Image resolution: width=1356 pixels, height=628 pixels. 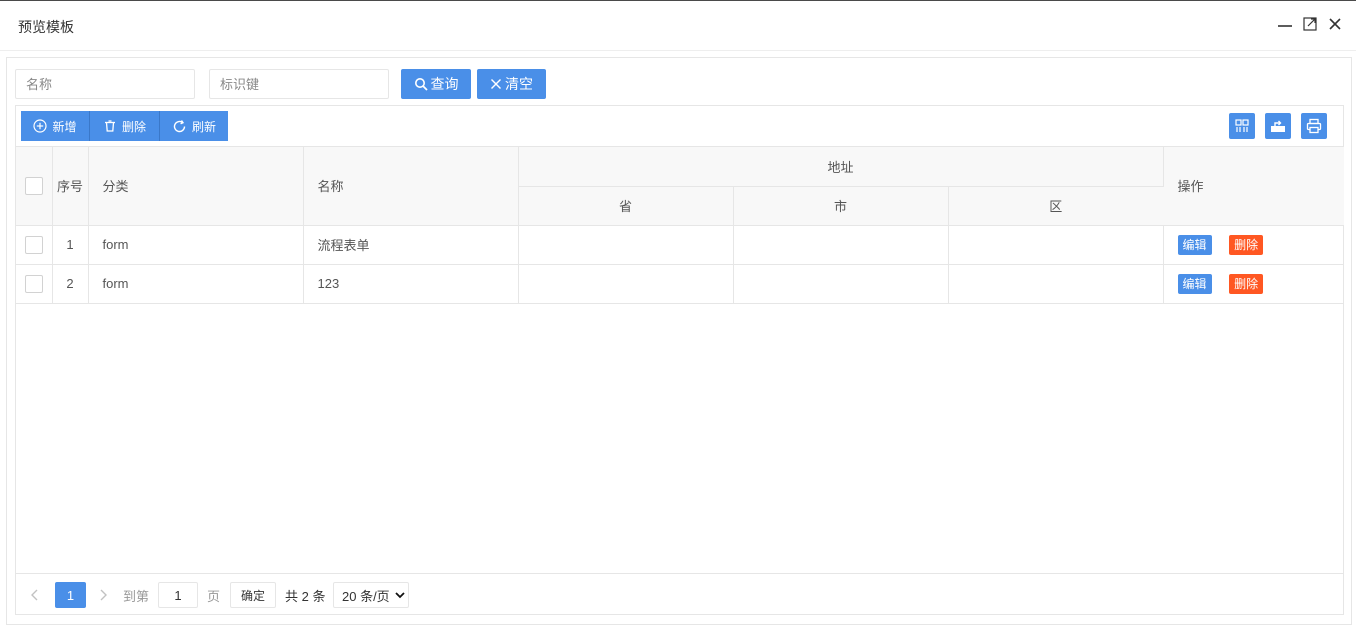 What do you see at coordinates (40, 126) in the screenshot?
I see `plus-circle-icon` at bounding box center [40, 126].